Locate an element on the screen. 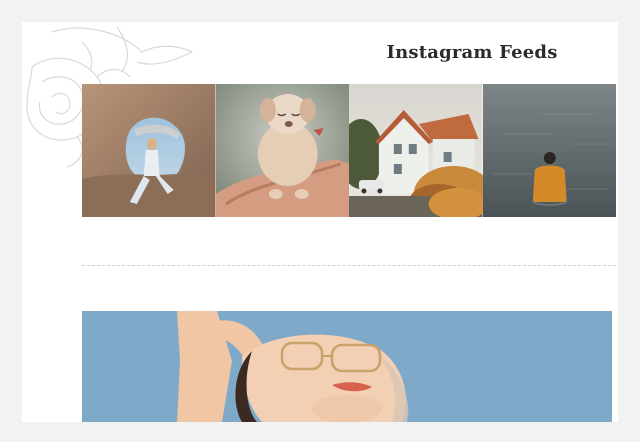 This screenshot has height=442, width=640. feed-item-person-in-water is located at coordinates (549, 150).